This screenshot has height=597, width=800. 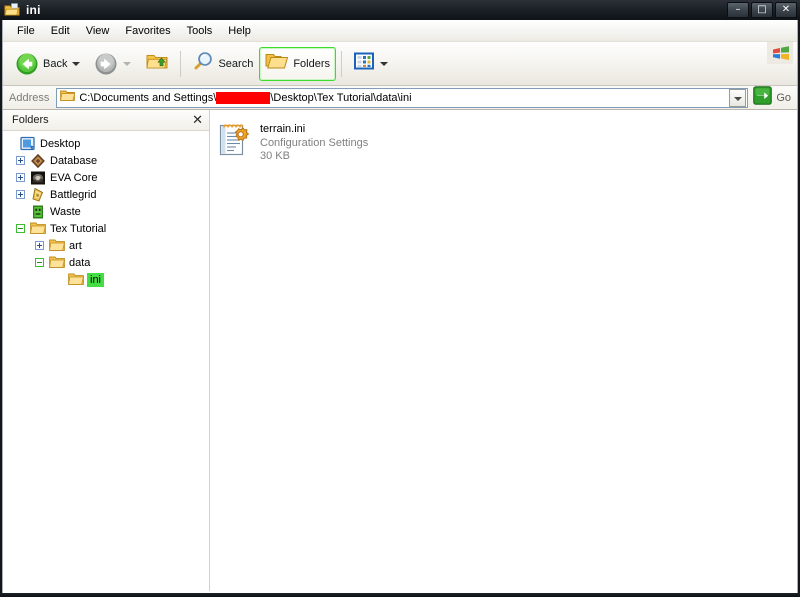 What do you see at coordinates (400, 64) in the screenshot?
I see `toolbar: Back Search Folders` at bounding box center [400, 64].